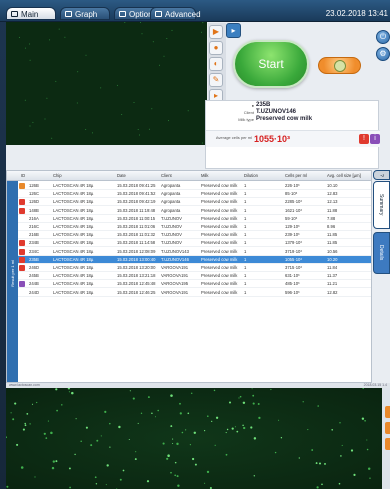  I want to click on info-icon: i, so click(375, 139).